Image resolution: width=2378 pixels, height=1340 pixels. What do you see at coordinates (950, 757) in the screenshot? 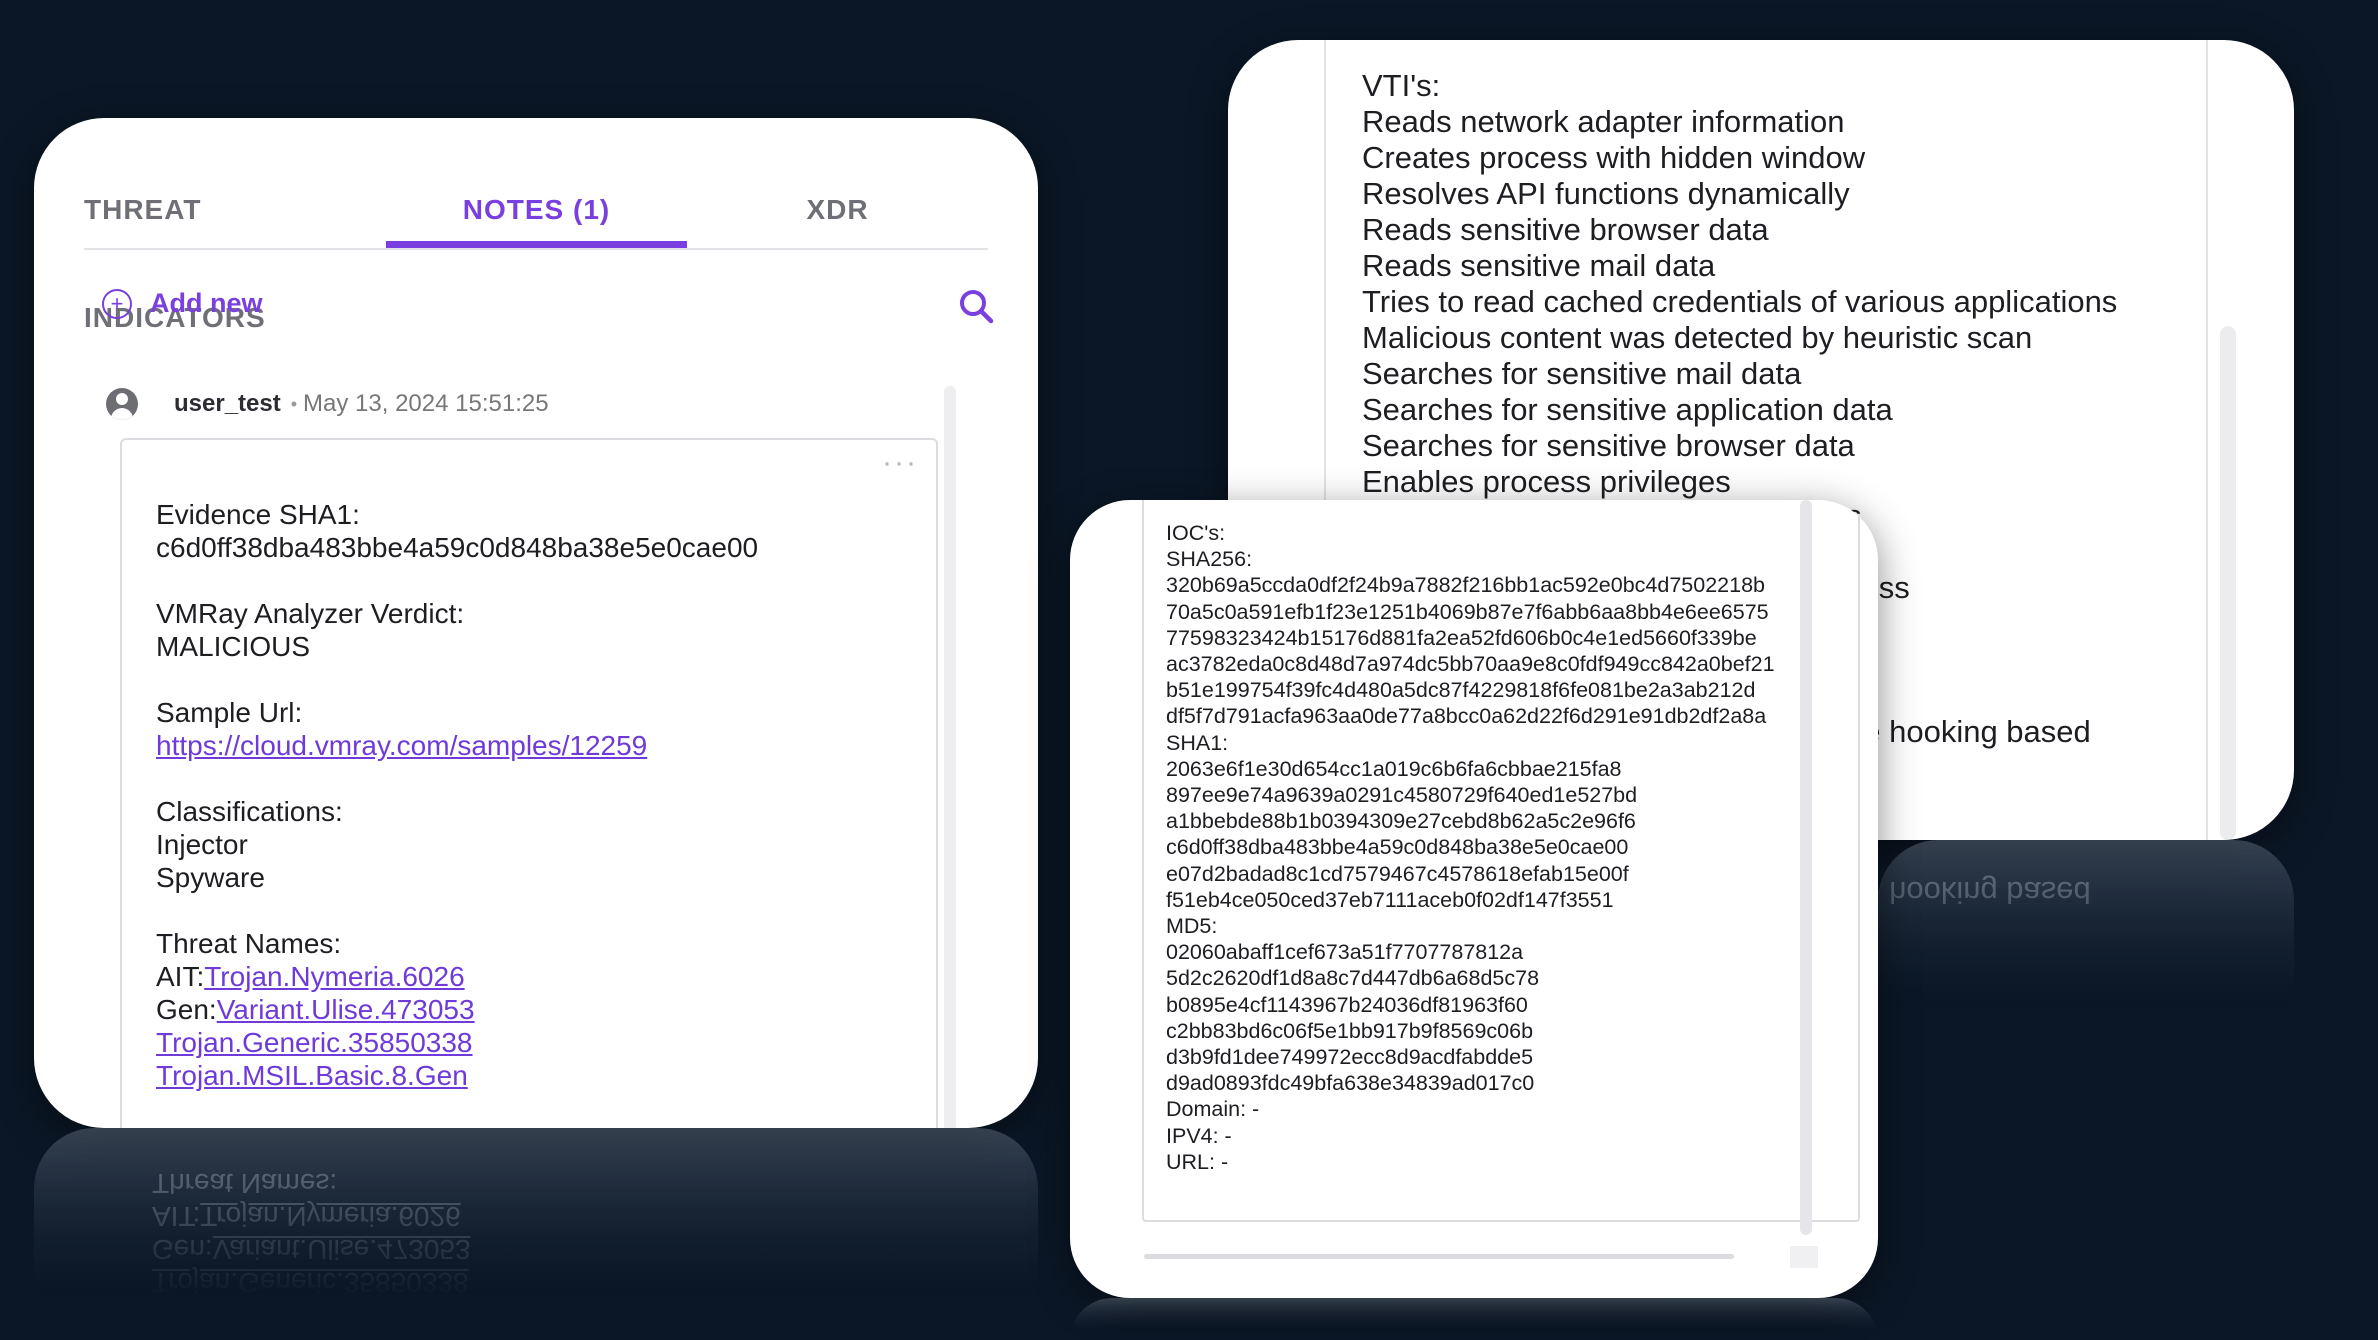
I see `notes-scrollbar` at bounding box center [950, 757].